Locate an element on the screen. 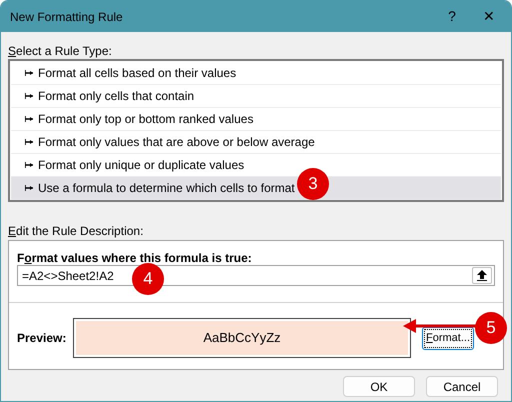  help-button: ? is located at coordinates (452, 16).